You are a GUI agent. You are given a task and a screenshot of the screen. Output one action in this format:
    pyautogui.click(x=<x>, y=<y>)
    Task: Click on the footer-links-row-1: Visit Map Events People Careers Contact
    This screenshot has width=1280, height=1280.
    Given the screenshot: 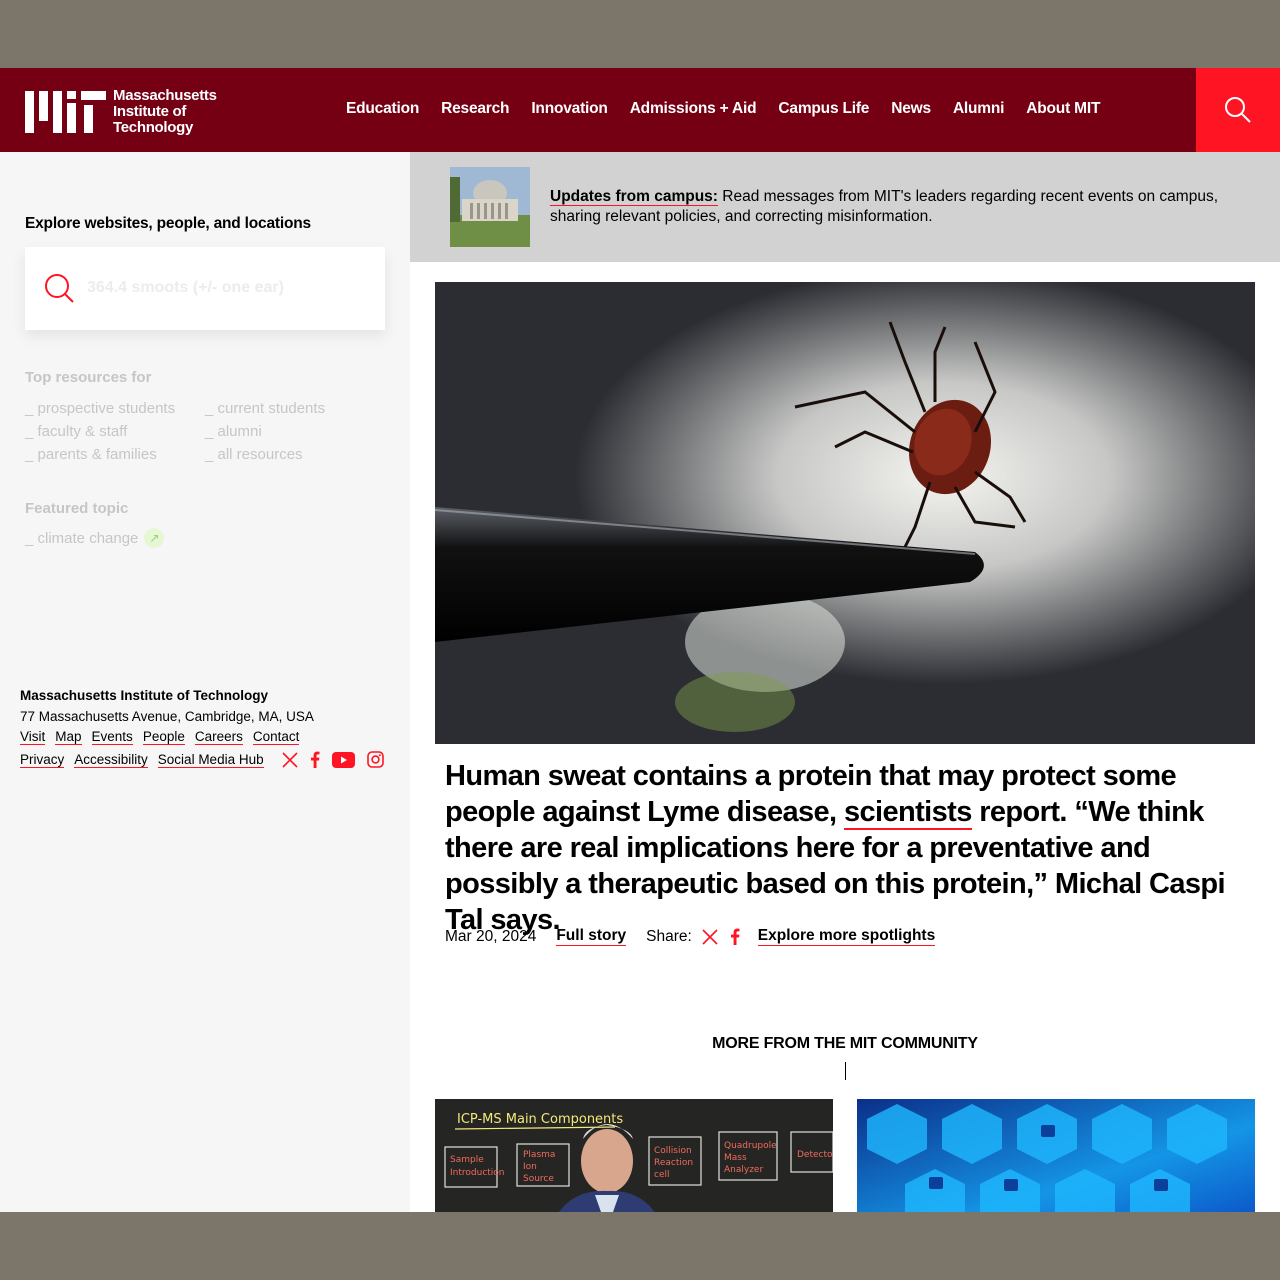 What is the action you would take?
    pyautogui.click(x=202, y=737)
    